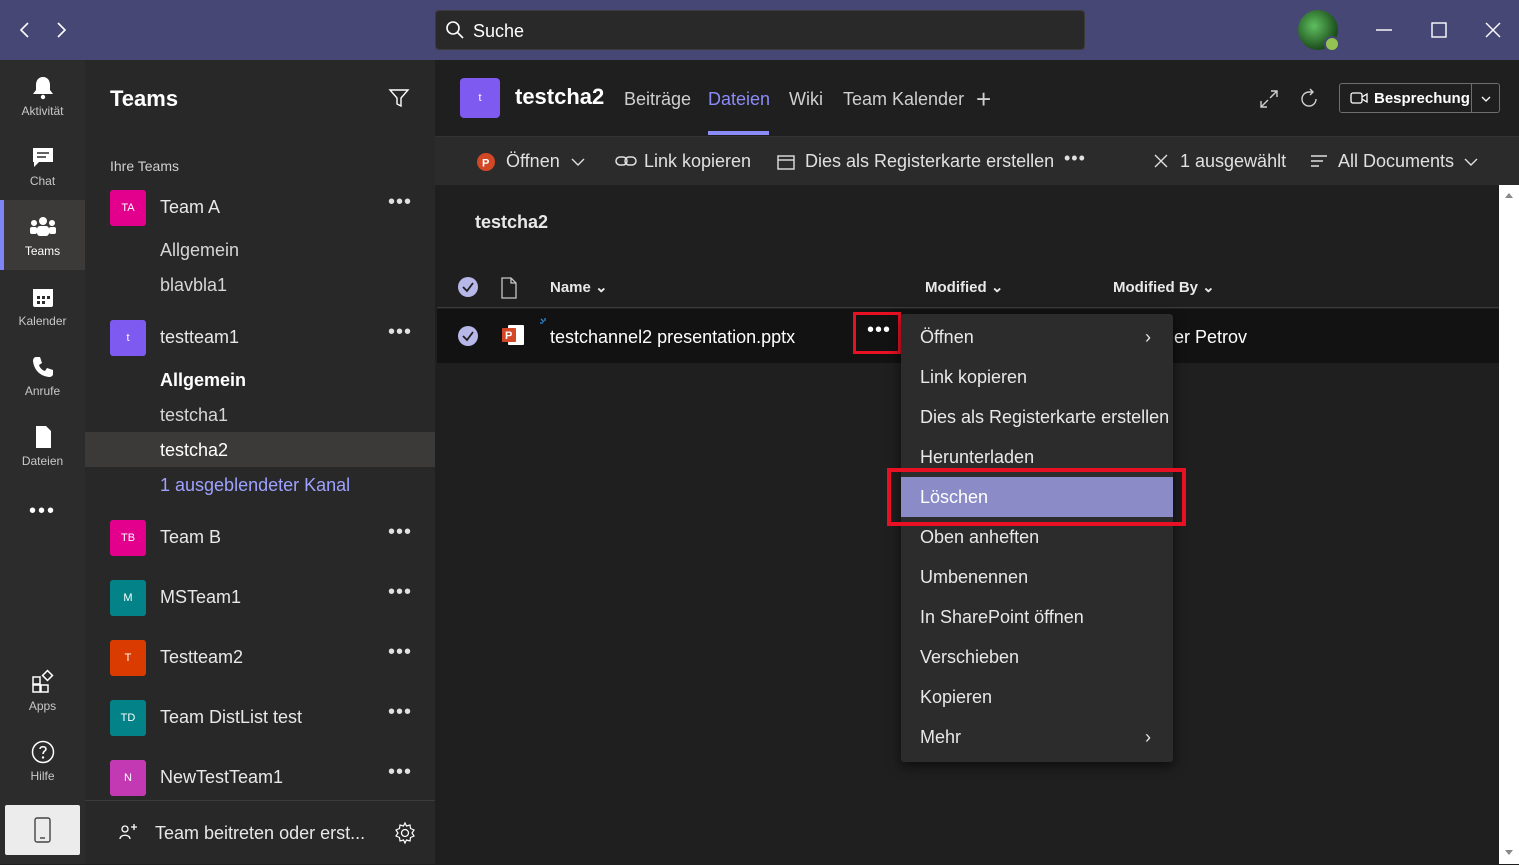  I want to click on search-placeholder: Suche, so click(499, 31).